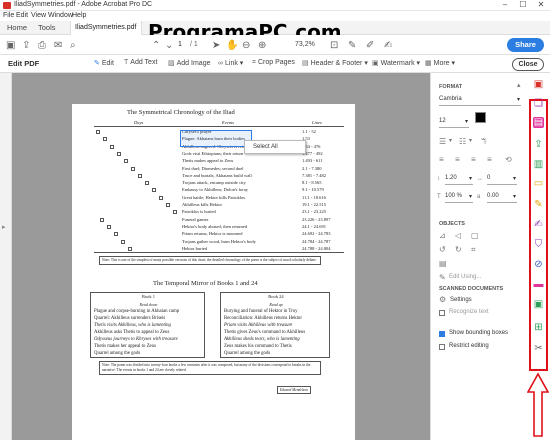 Image resolution: width=550 pixels, height=440 pixels. Describe the element at coordinates (502, 179) in the screenshot. I see `char-spacing-select: 0 ▾` at that location.